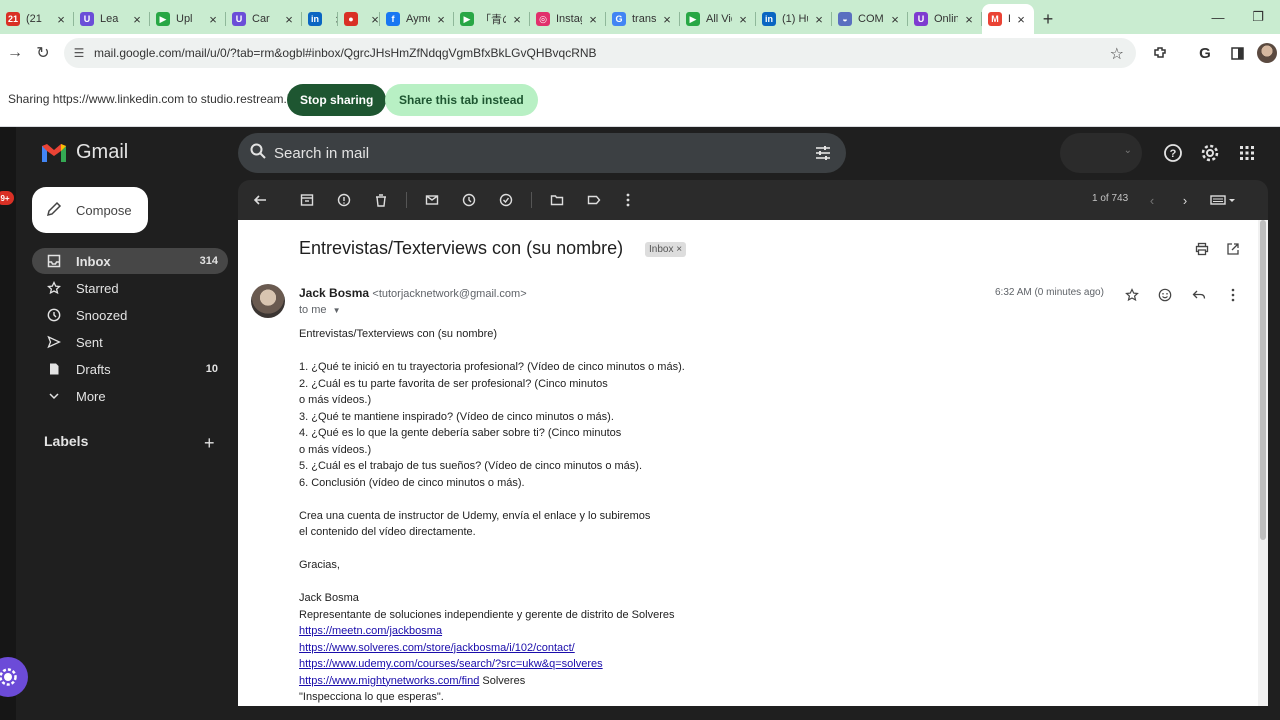 The height and width of the screenshot is (720, 1280). Describe the element at coordinates (130, 369) in the screenshot. I see `sidebar-item-drafts: Drafts 10` at that location.